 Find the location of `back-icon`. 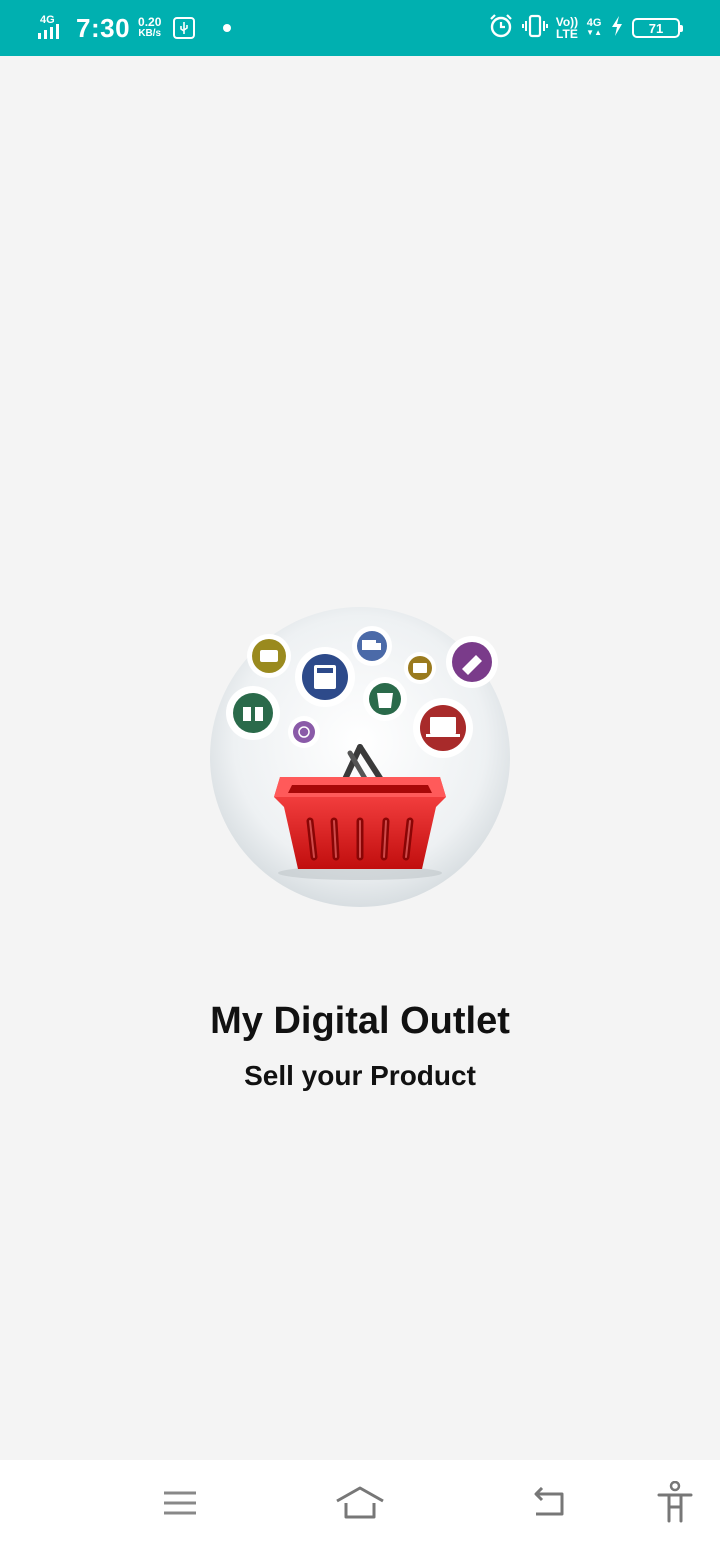

back-icon is located at coordinates (549, 1501).